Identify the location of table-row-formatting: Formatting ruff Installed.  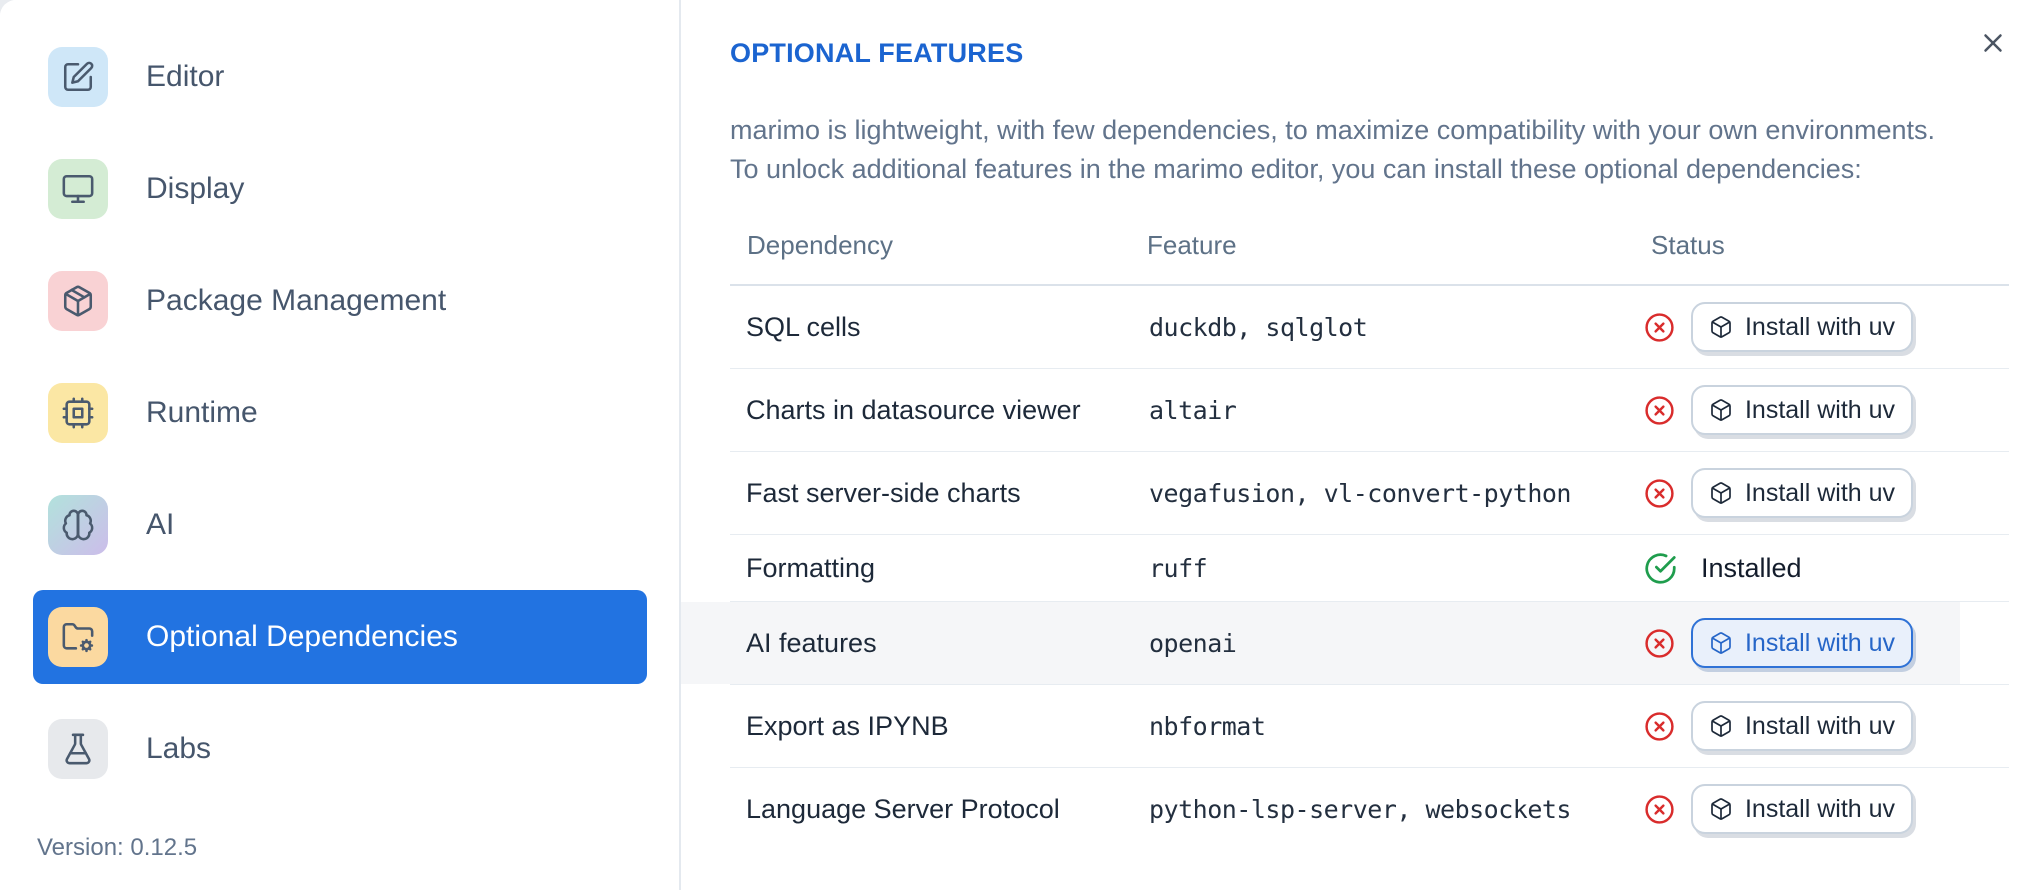
(1369, 568).